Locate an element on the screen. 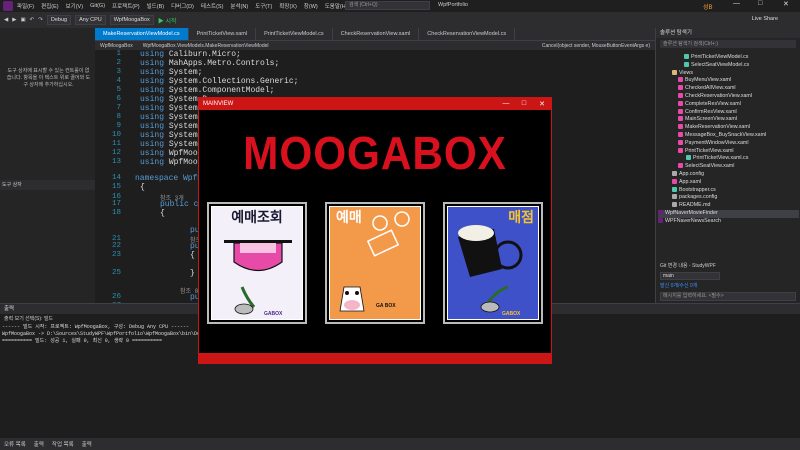 This screenshot has height=450, width=800. menu-file: 파일(F) is located at coordinates (25, 6).